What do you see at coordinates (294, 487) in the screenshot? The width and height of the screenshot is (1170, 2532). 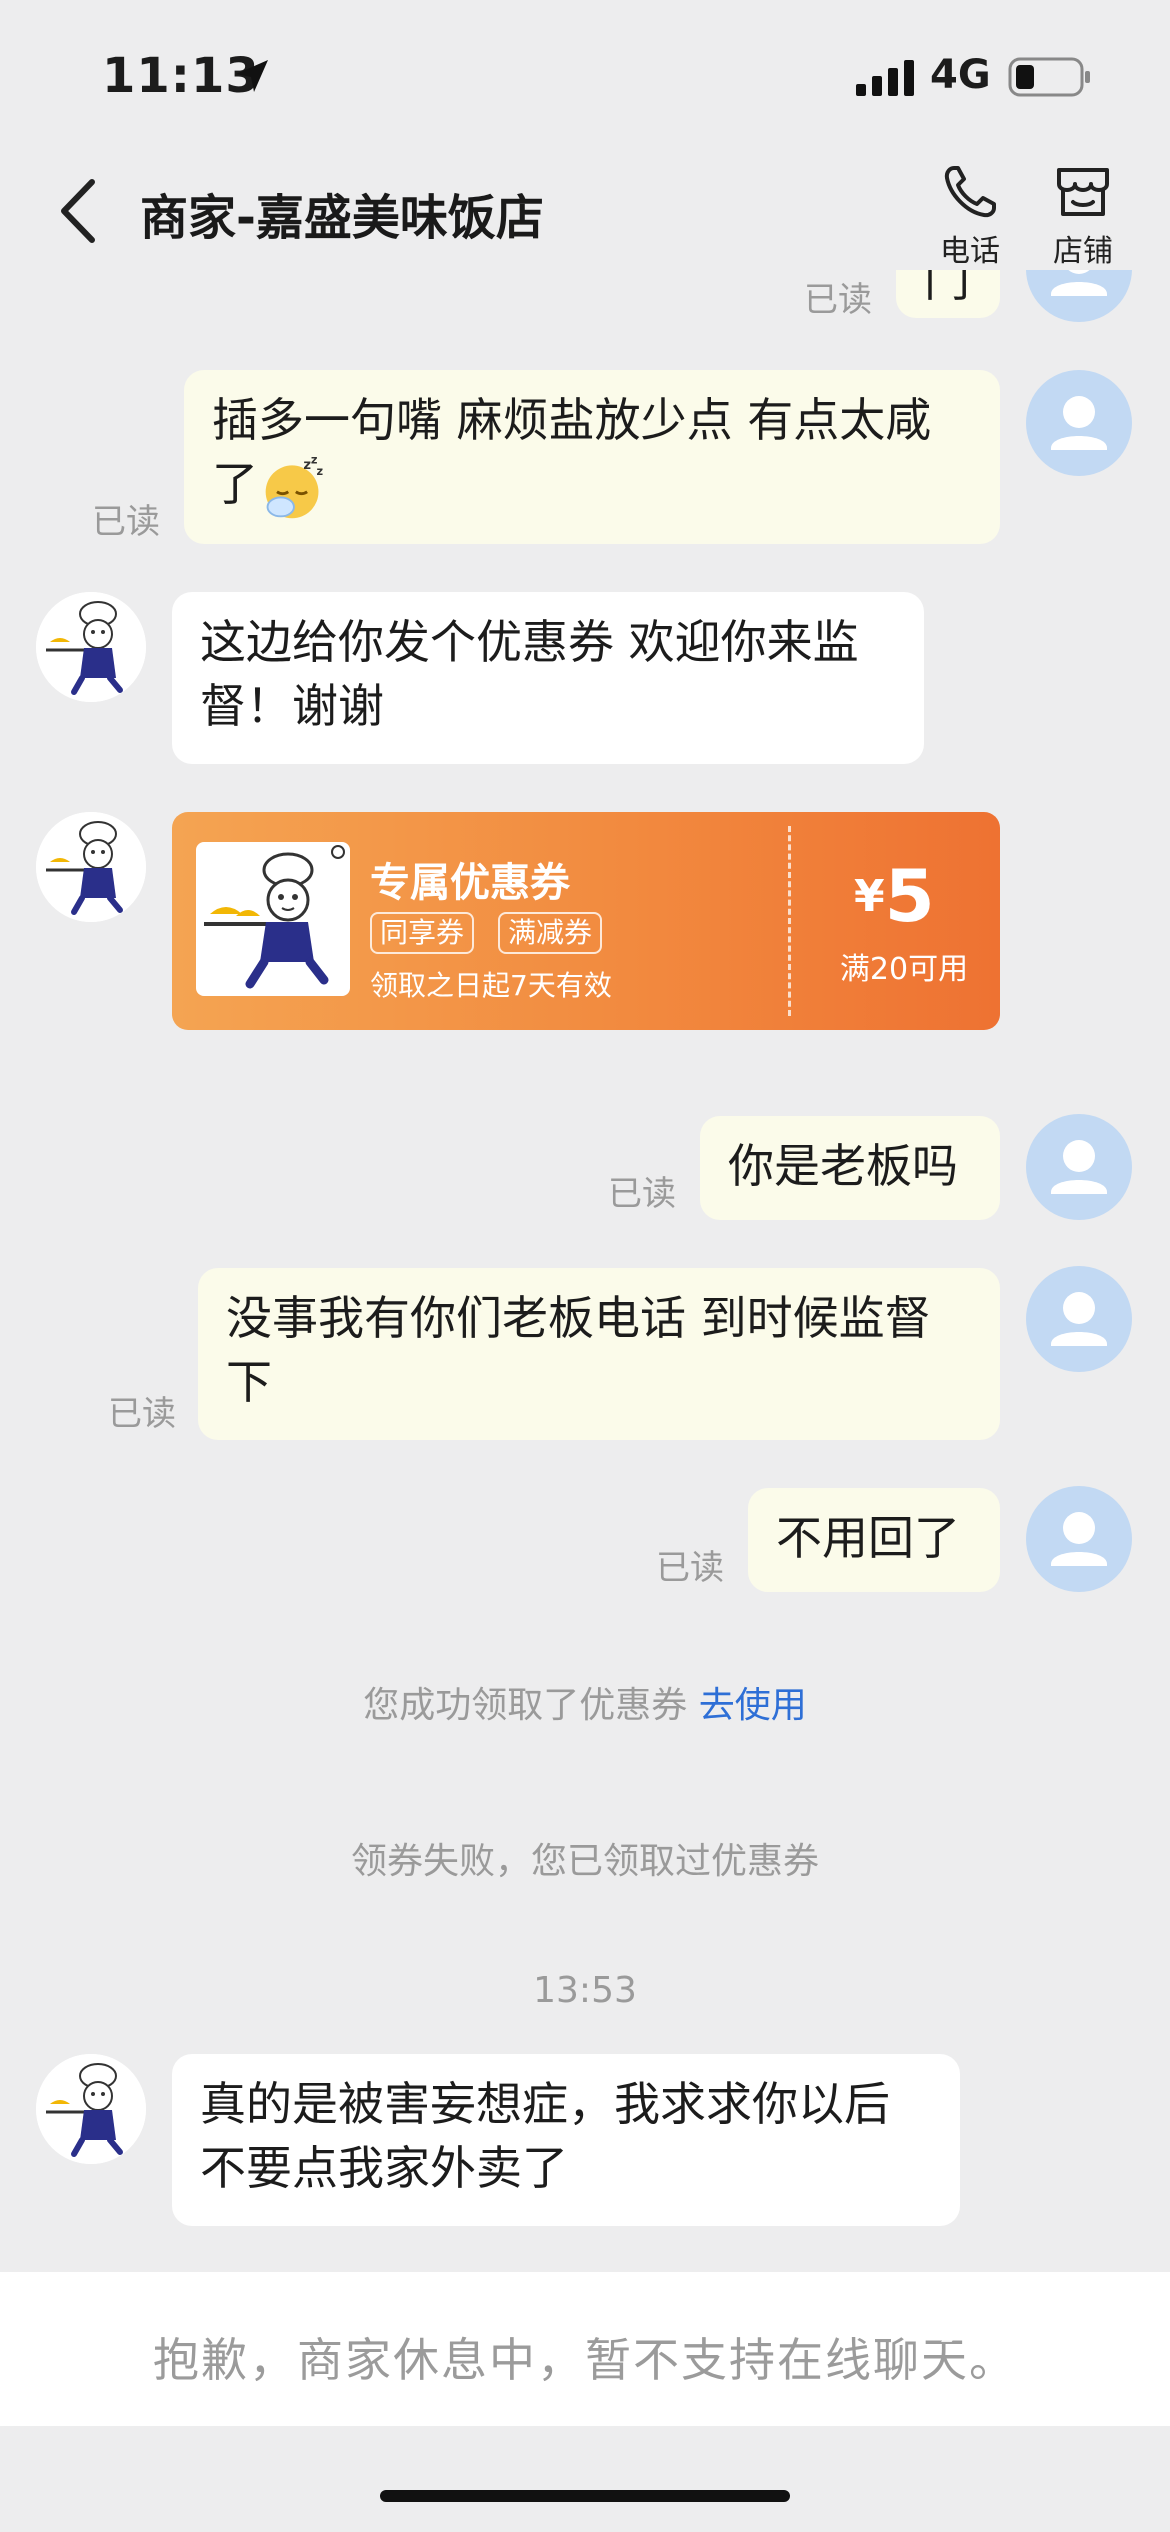 I see `sleepy-emoji-icon: z z z` at bounding box center [294, 487].